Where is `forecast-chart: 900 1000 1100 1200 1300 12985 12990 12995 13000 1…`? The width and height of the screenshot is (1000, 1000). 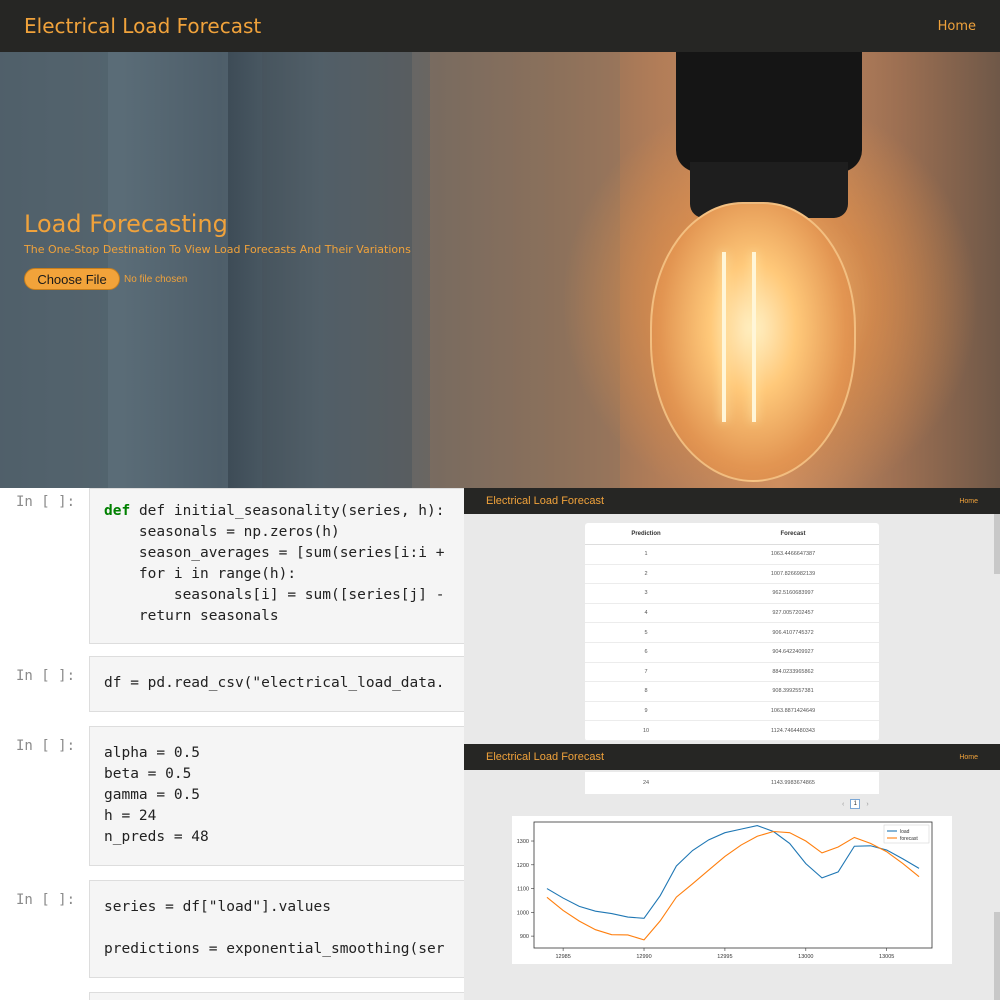
forecast-chart: 900 1000 1100 1200 1300 12985 12990 12995 13000 1… is located at coordinates (732, 890).